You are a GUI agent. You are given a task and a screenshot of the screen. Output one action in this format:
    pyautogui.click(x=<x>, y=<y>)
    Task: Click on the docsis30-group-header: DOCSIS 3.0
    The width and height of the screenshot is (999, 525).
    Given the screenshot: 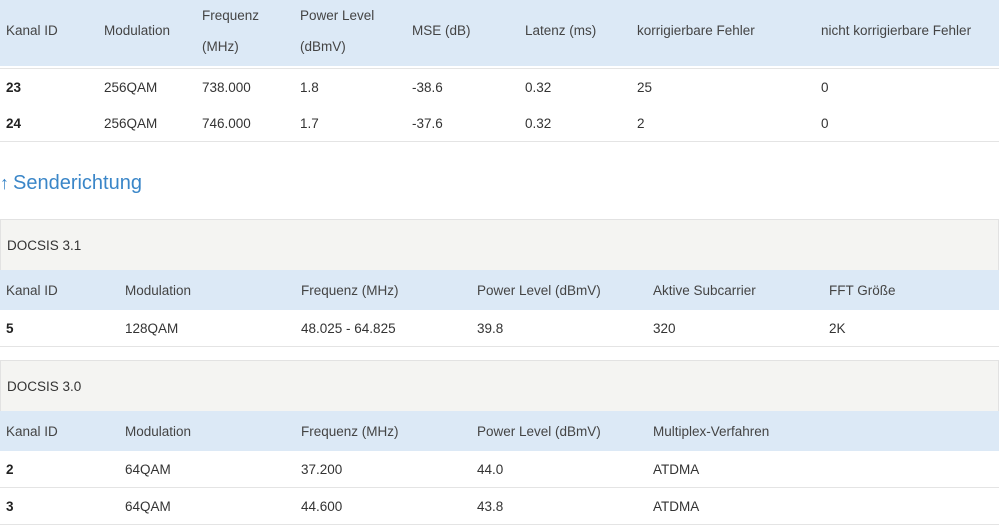 What is the action you would take?
    pyautogui.click(x=499, y=386)
    